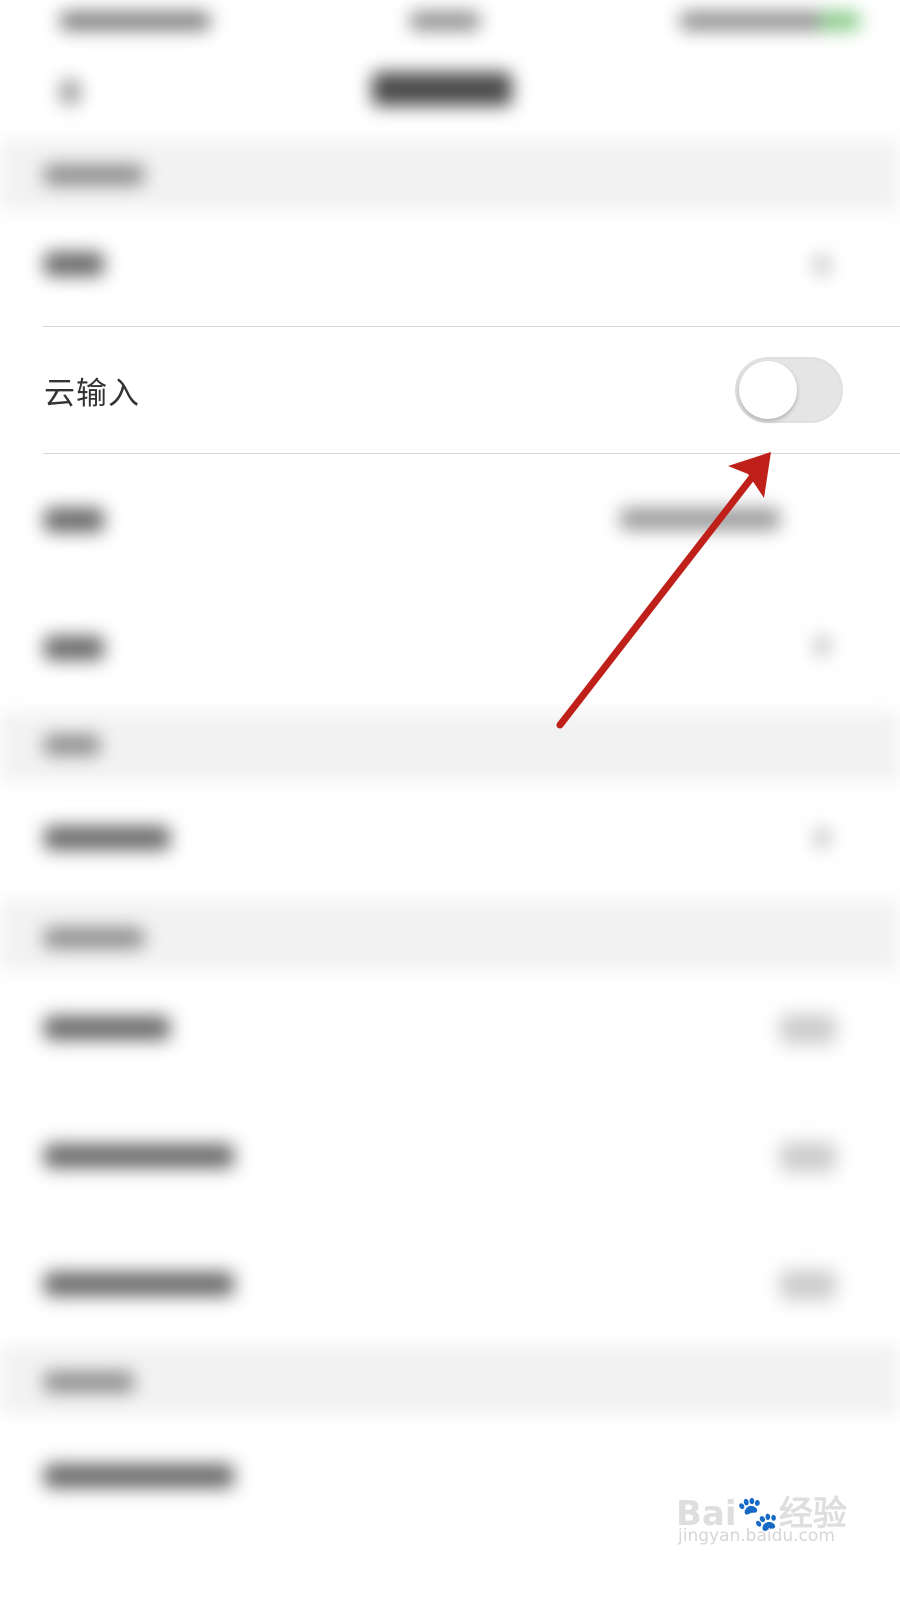  I want to click on baidu-jingyan-watermark: Bai🐾经验 jingyan.baidu.com, so click(781, 1513).